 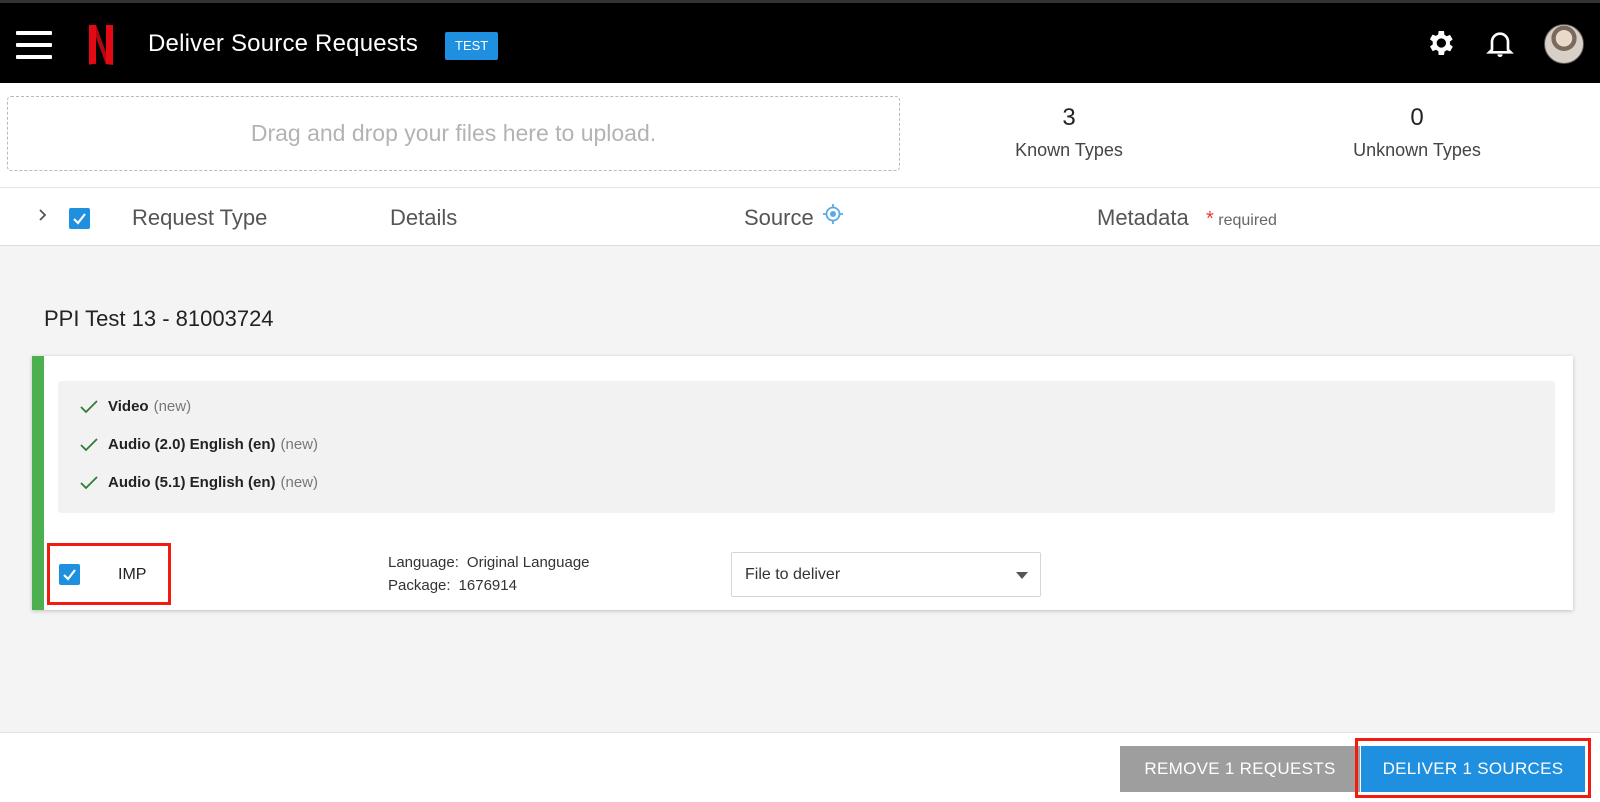 What do you see at coordinates (34, 45) in the screenshot?
I see `menu-icon` at bounding box center [34, 45].